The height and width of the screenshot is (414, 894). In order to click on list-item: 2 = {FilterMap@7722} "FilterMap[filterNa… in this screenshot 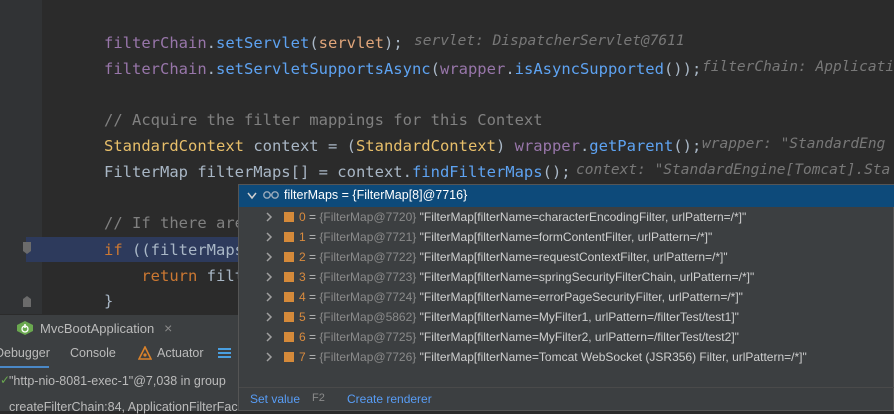, I will do `click(566, 257)`.